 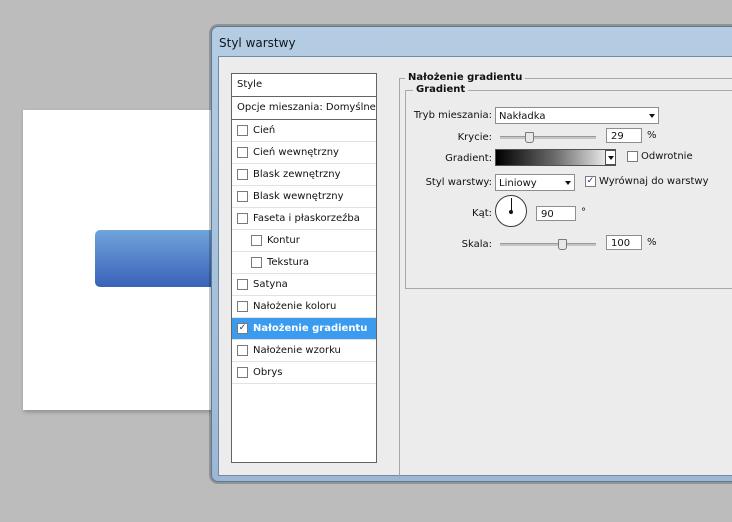 I want to click on style-item: Cień wewnętrzny, so click(x=304, y=153).